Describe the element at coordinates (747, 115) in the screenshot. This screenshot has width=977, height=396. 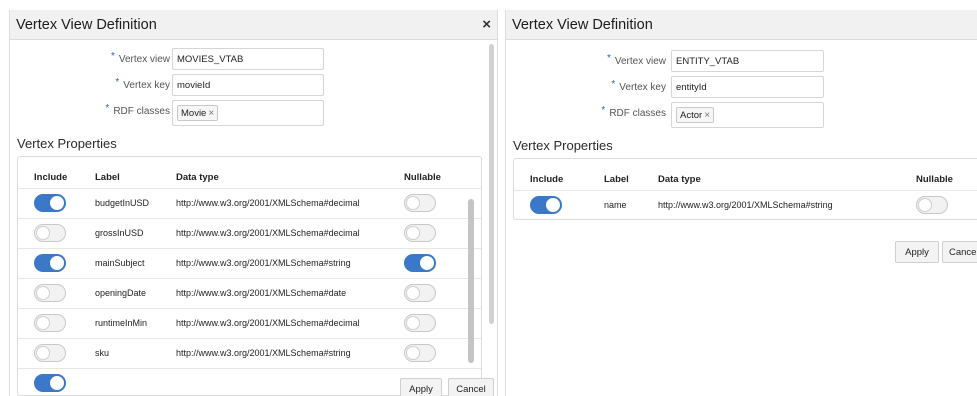
I see `rdf-classes-field: Actor ×` at that location.